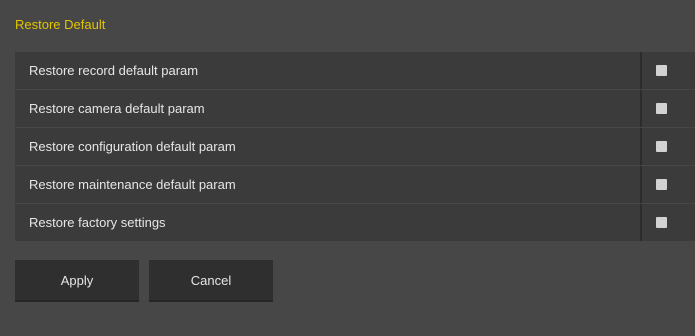 This screenshot has height=336, width=695. I want to click on option-label-factory: Restore factory settings, so click(97, 222).